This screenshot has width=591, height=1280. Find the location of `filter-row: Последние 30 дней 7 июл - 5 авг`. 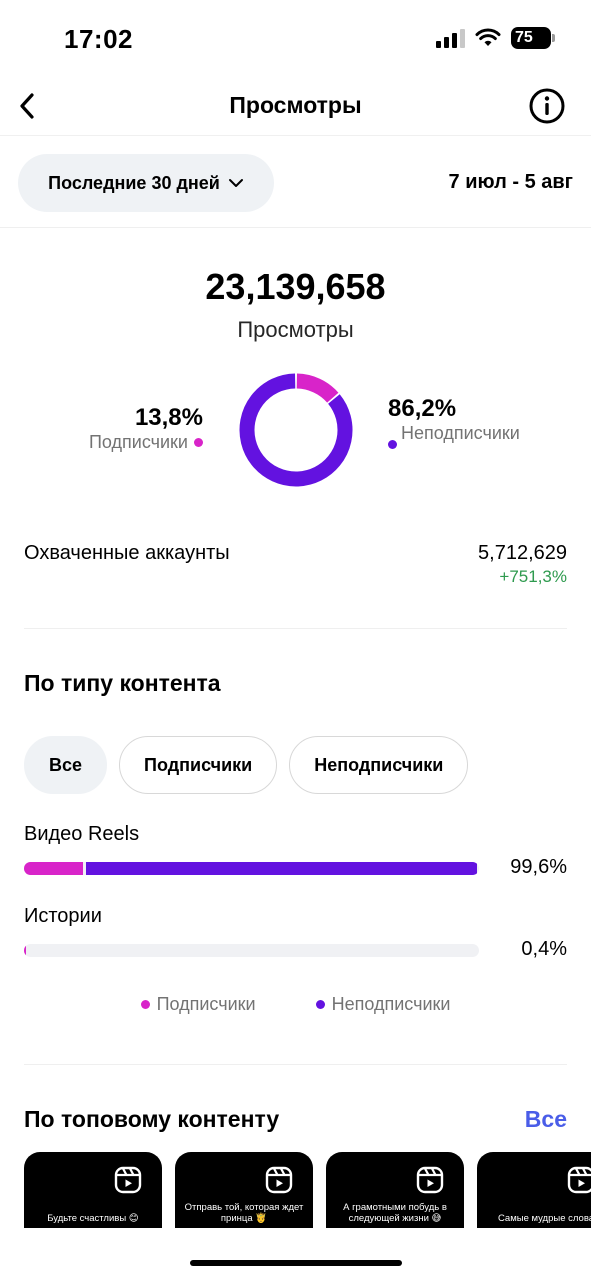

filter-row: Последние 30 дней 7 июл - 5 авг is located at coordinates (295, 184).